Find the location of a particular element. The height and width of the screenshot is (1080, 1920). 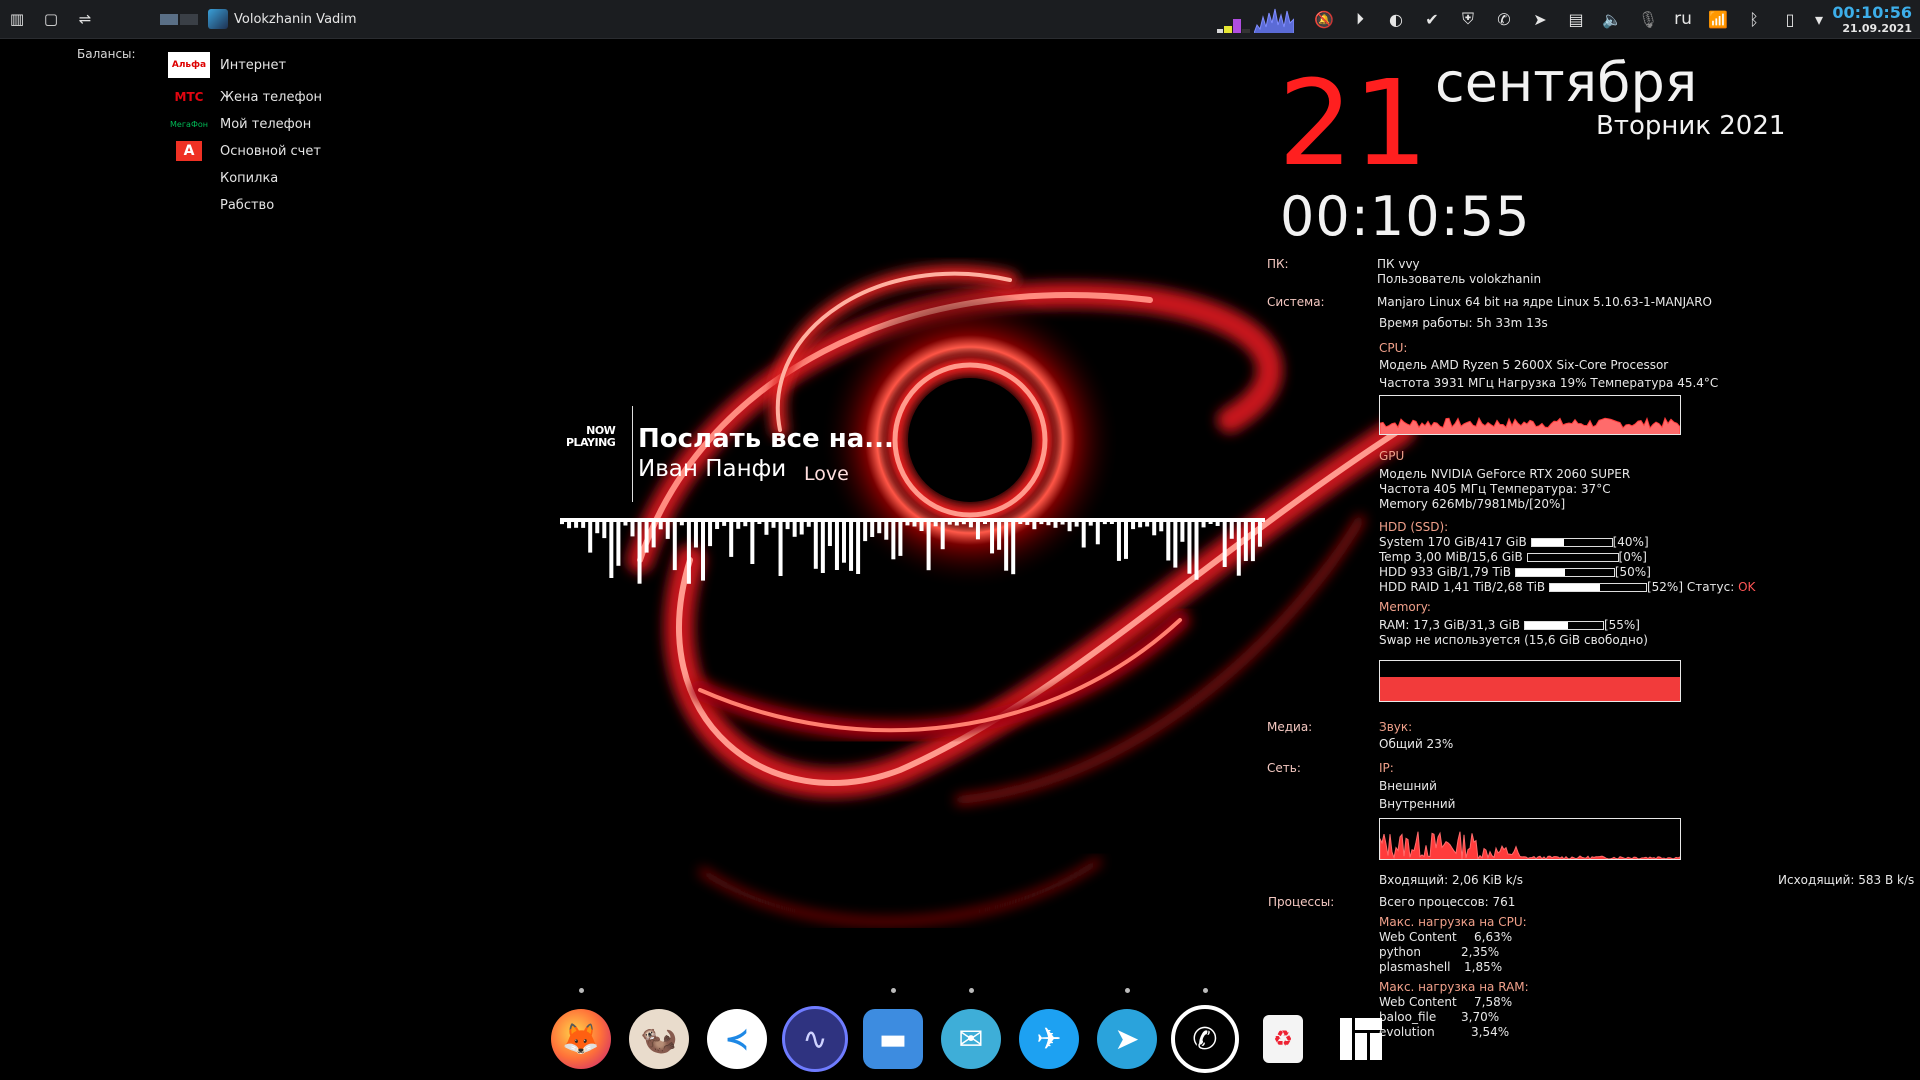

firefox-icon: 🦊 is located at coordinates (581, 1039).